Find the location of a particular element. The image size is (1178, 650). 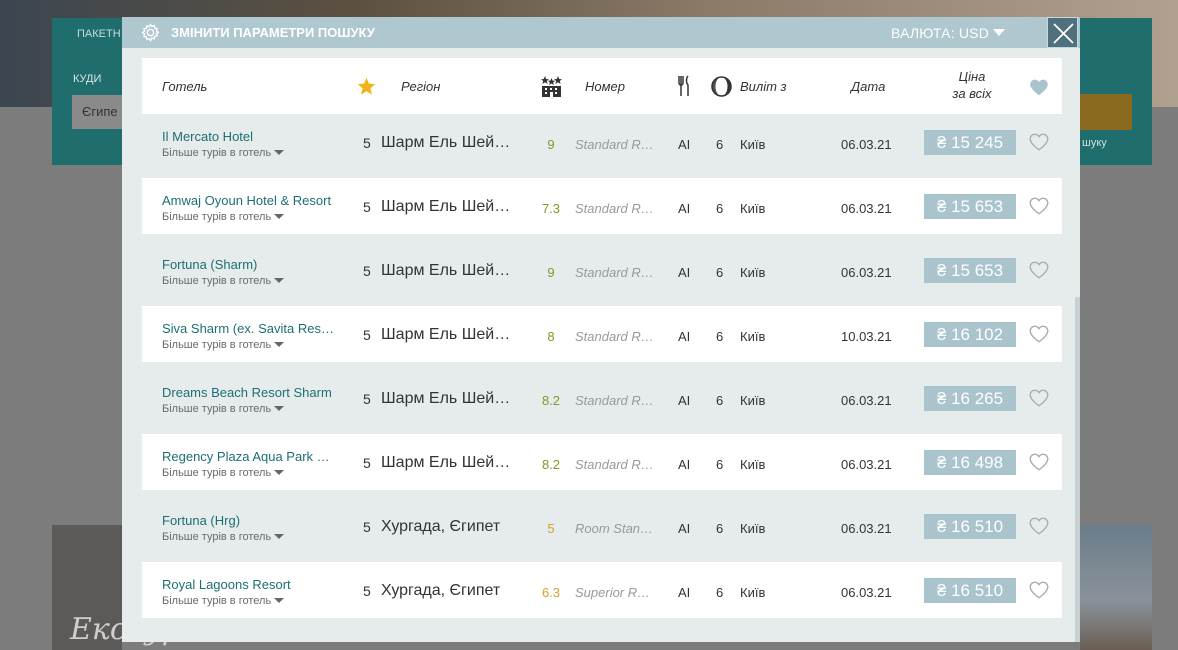

column-region: Регіон is located at coordinates (420, 86).